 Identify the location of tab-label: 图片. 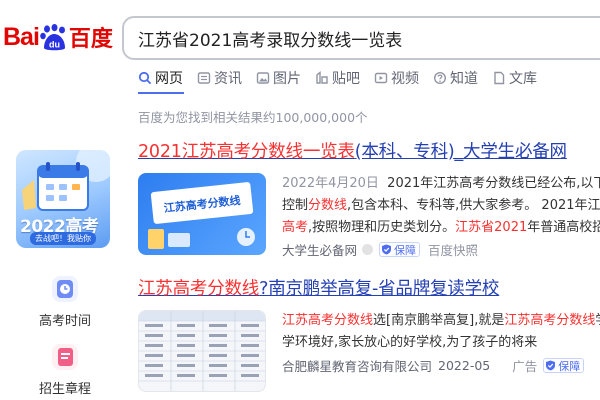
(287, 79).